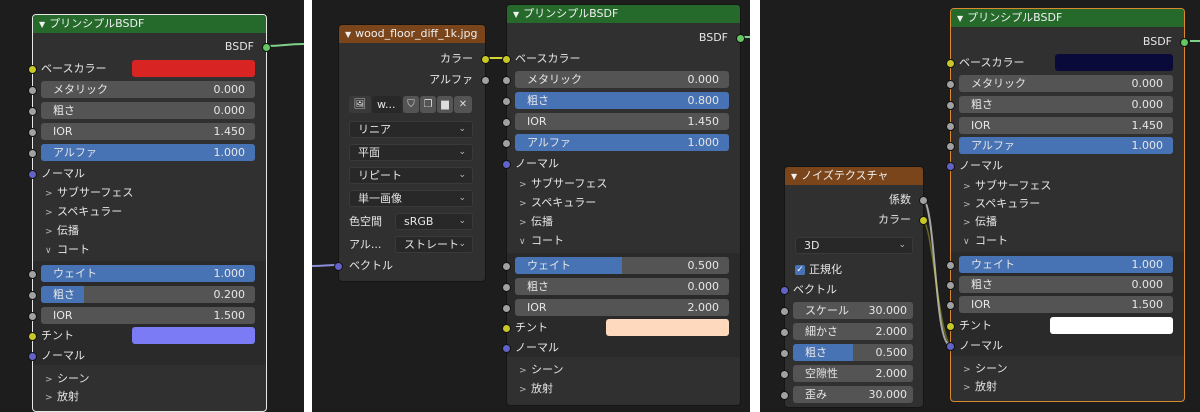 Image resolution: width=1200 pixels, height=412 pixels. Describe the element at coordinates (411, 129) in the screenshot. I see `interpolation-dropdown: リニア ⌄` at that location.